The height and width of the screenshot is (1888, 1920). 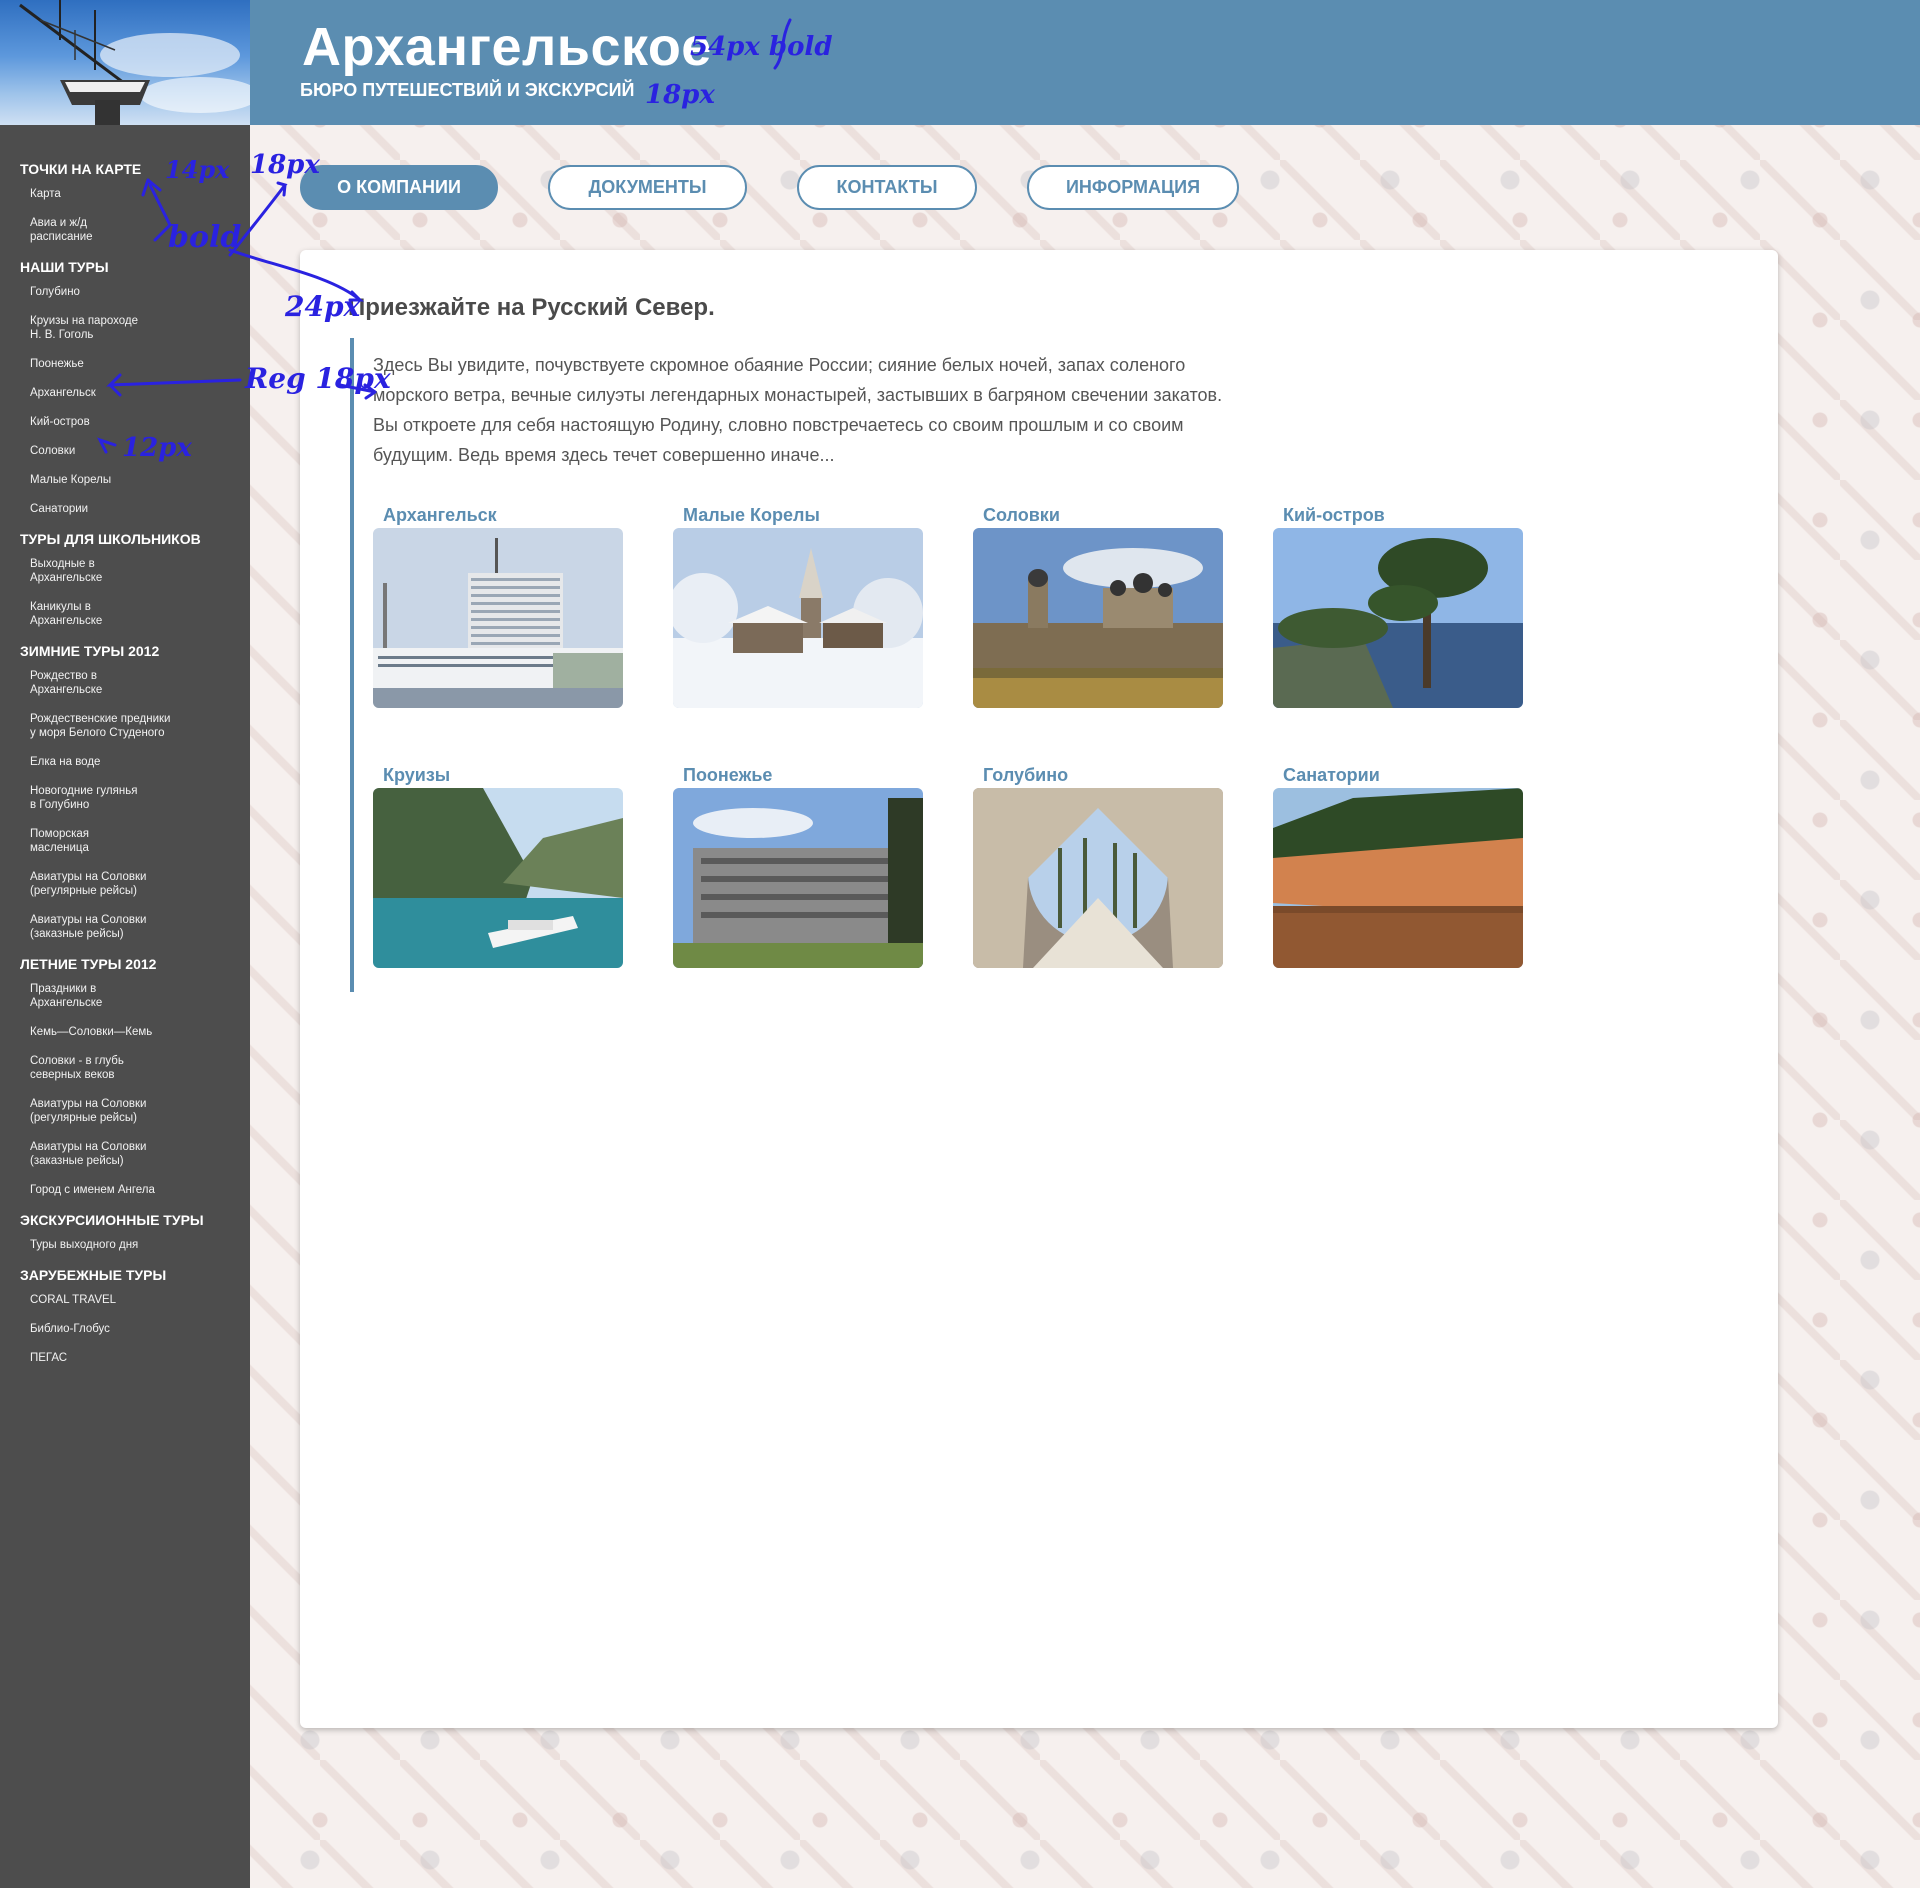 What do you see at coordinates (798, 775) in the screenshot?
I see `tile-label: Поонежье` at bounding box center [798, 775].